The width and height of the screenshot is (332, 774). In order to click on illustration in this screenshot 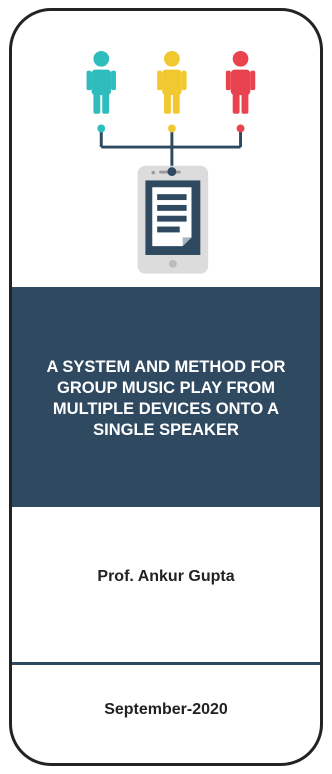, I will do `click(171, 162)`.